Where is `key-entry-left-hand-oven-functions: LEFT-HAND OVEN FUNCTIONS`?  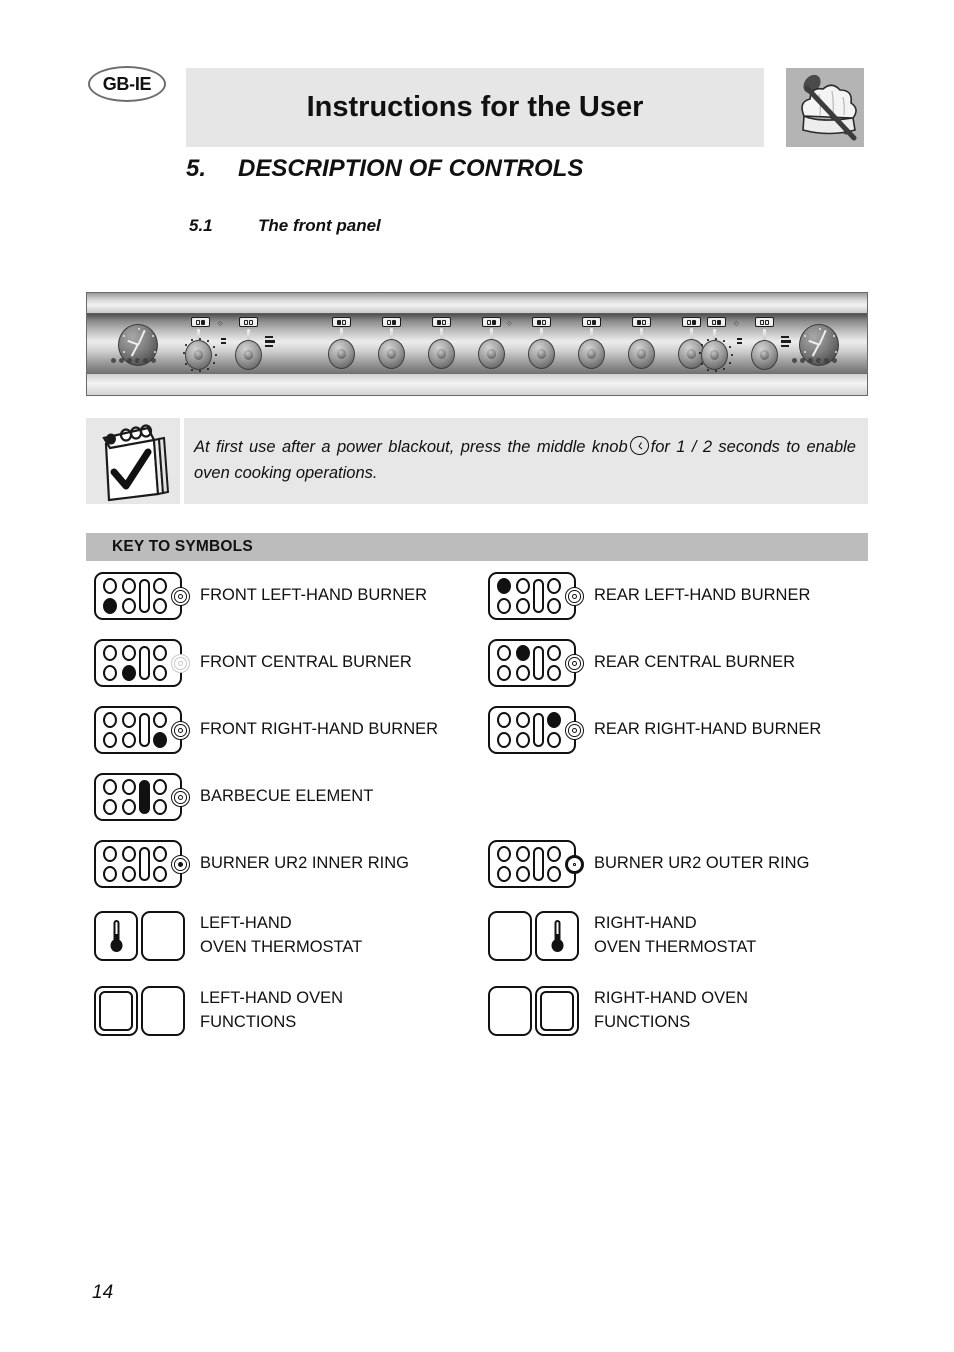
key-entry-left-hand-oven-functions: LEFT-HAND OVEN FUNCTIONS is located at coordinates (289, 1011).